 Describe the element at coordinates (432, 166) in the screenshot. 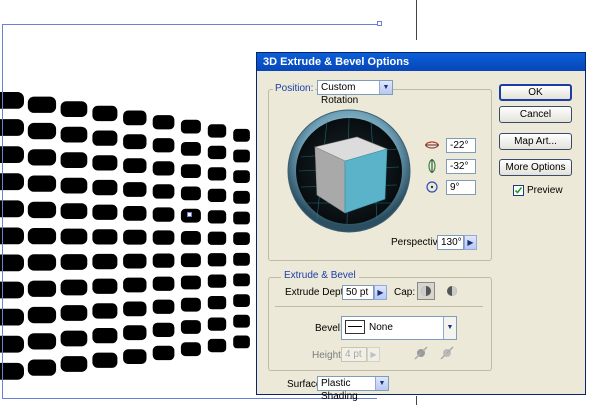

I see `rotate-y-icon` at that location.